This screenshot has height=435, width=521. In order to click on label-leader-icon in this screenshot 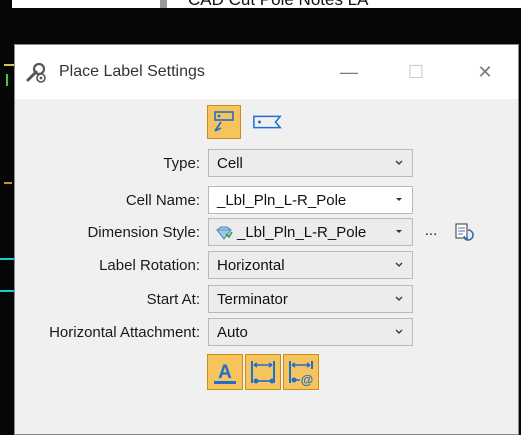, I will do `click(224, 121)`.